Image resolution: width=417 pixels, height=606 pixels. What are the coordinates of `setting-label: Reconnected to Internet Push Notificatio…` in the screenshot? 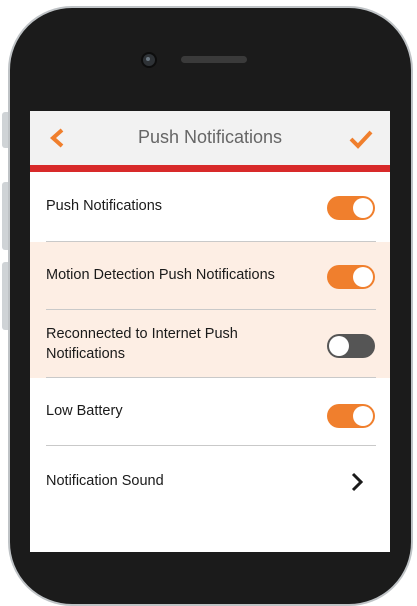 It's located at (142, 344).